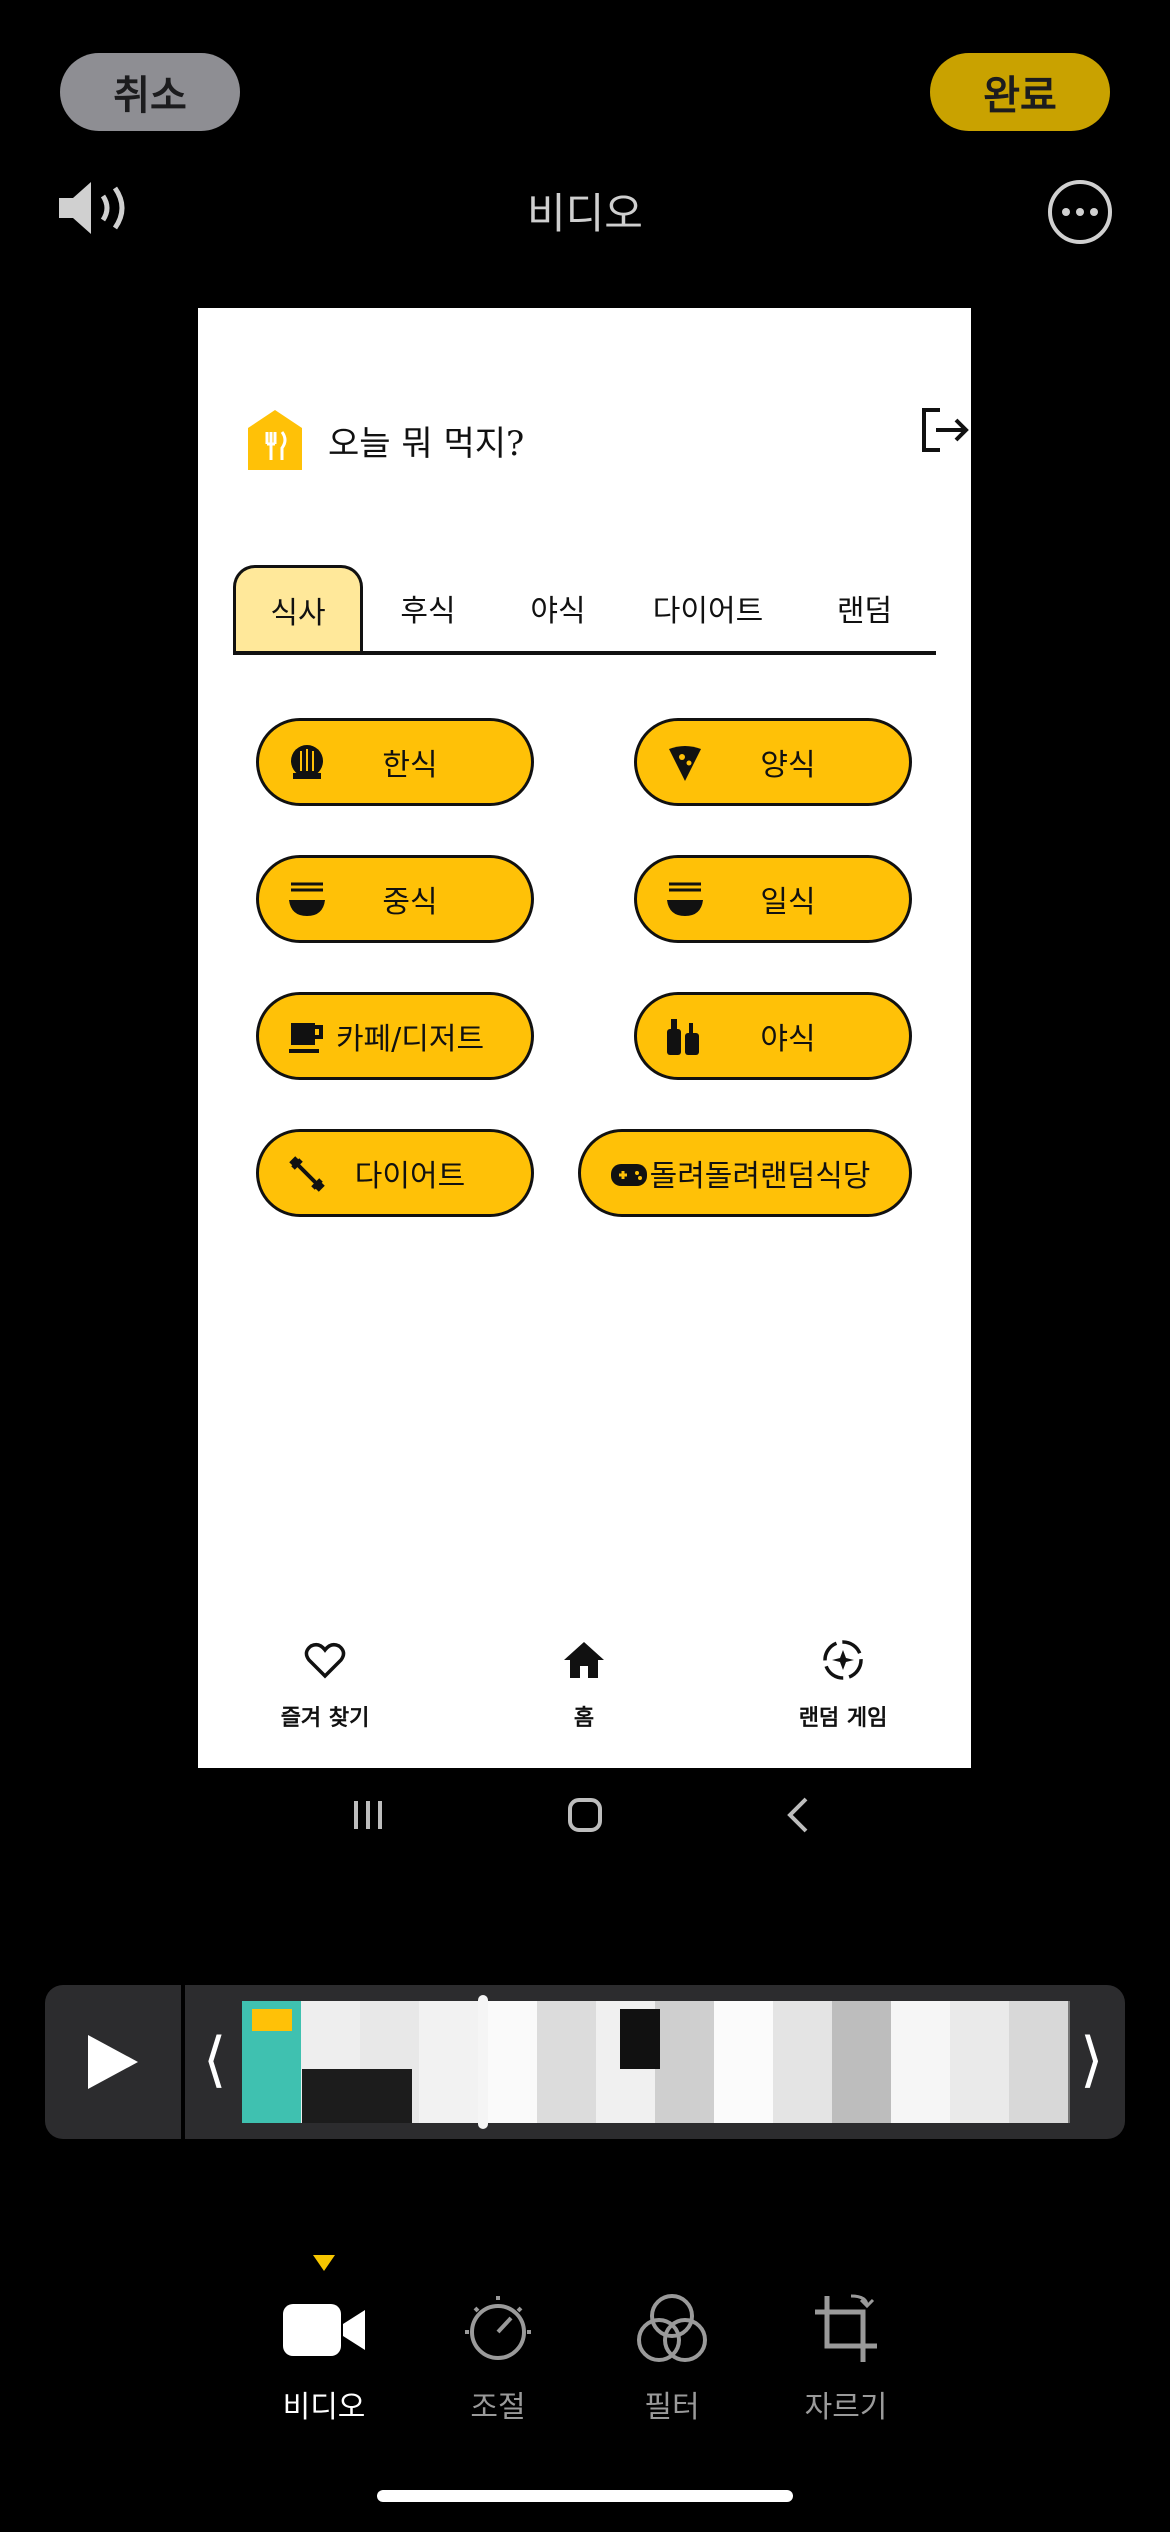 The image size is (1170, 2532). What do you see at coordinates (683, 1037) in the screenshot?
I see `bottles-icon` at bounding box center [683, 1037].